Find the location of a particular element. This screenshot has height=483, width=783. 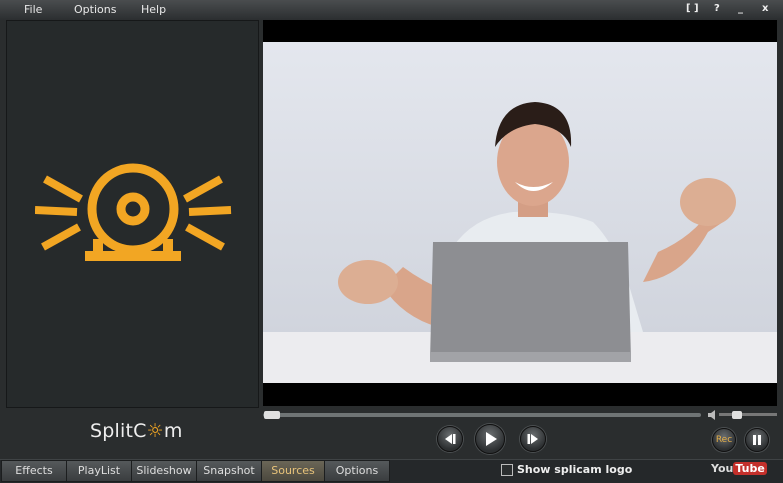

play-button is located at coordinates (490, 439).